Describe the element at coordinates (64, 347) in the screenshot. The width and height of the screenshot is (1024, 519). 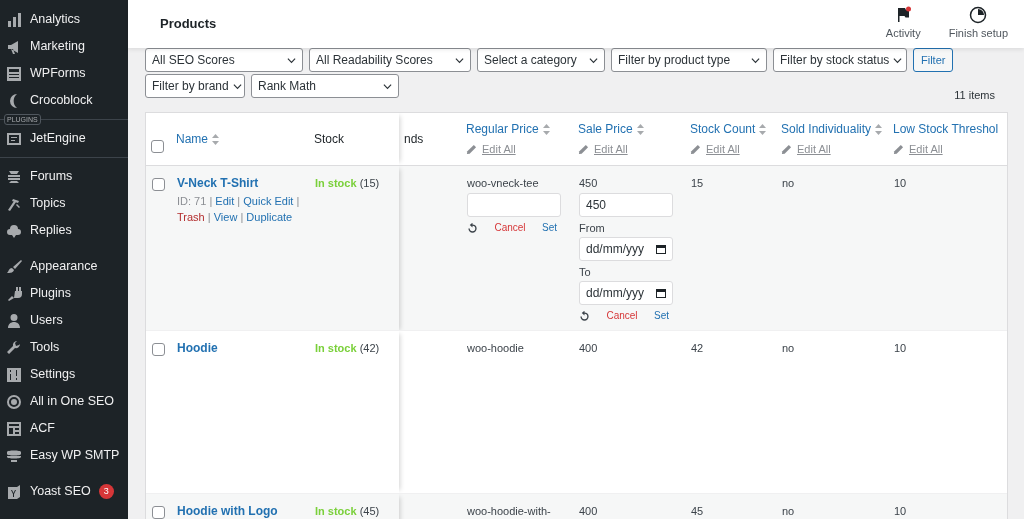
I see `sidebar-item: Tools` at that location.